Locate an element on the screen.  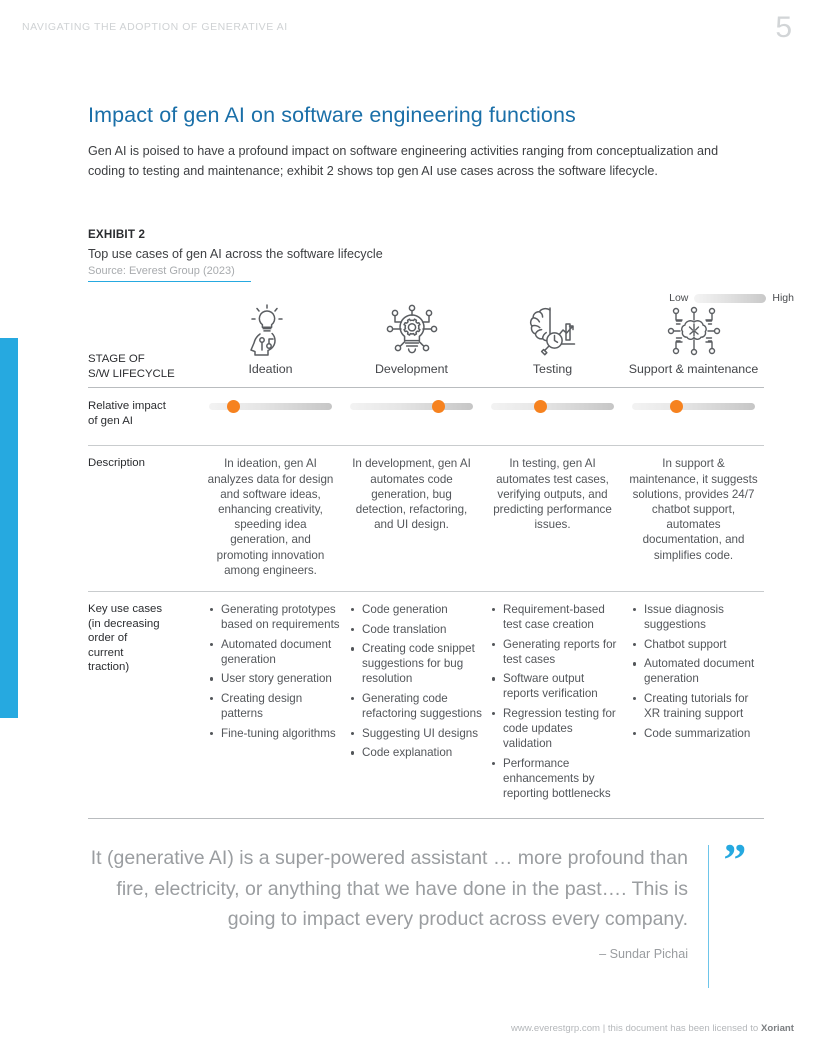
use-case-item: Generating reports for test cases is located at coordinates (557, 652).